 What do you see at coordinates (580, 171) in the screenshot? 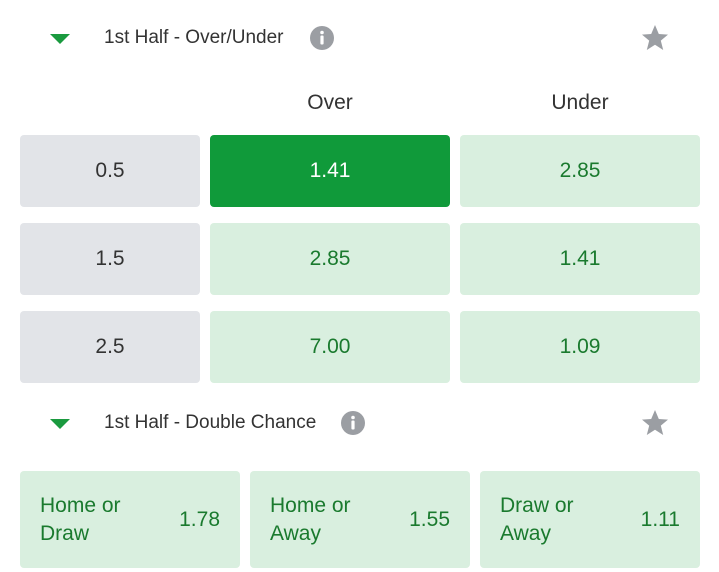
I see `odd-button-under: 2.85` at bounding box center [580, 171].